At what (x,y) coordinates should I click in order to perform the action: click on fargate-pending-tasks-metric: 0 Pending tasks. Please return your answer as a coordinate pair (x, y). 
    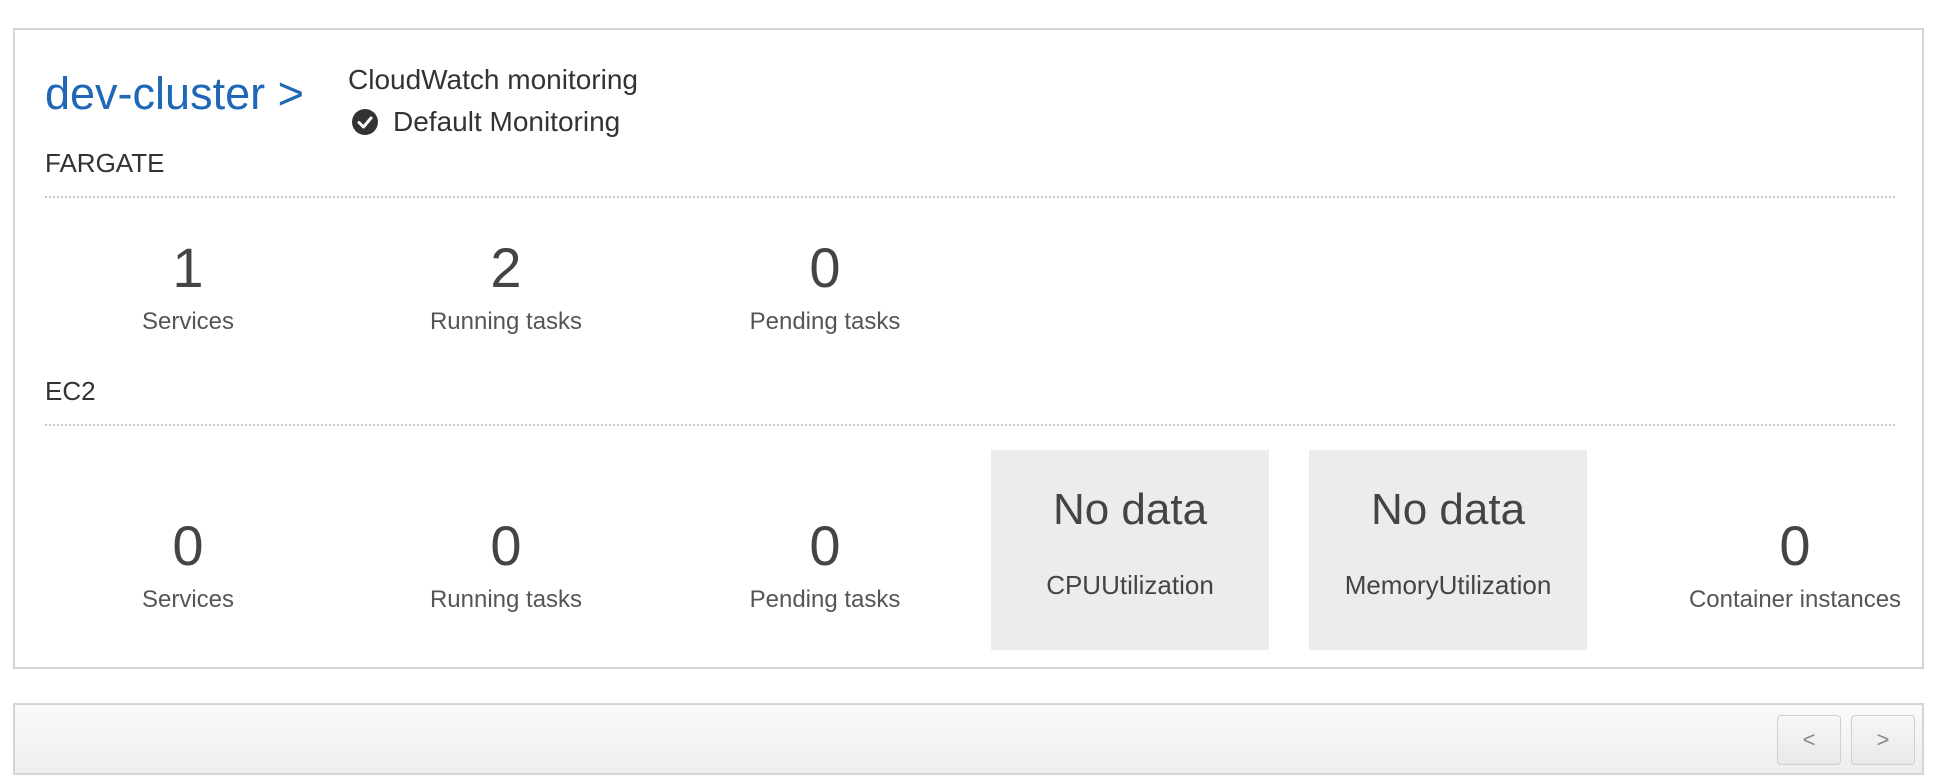
    Looking at the image, I should click on (825, 288).